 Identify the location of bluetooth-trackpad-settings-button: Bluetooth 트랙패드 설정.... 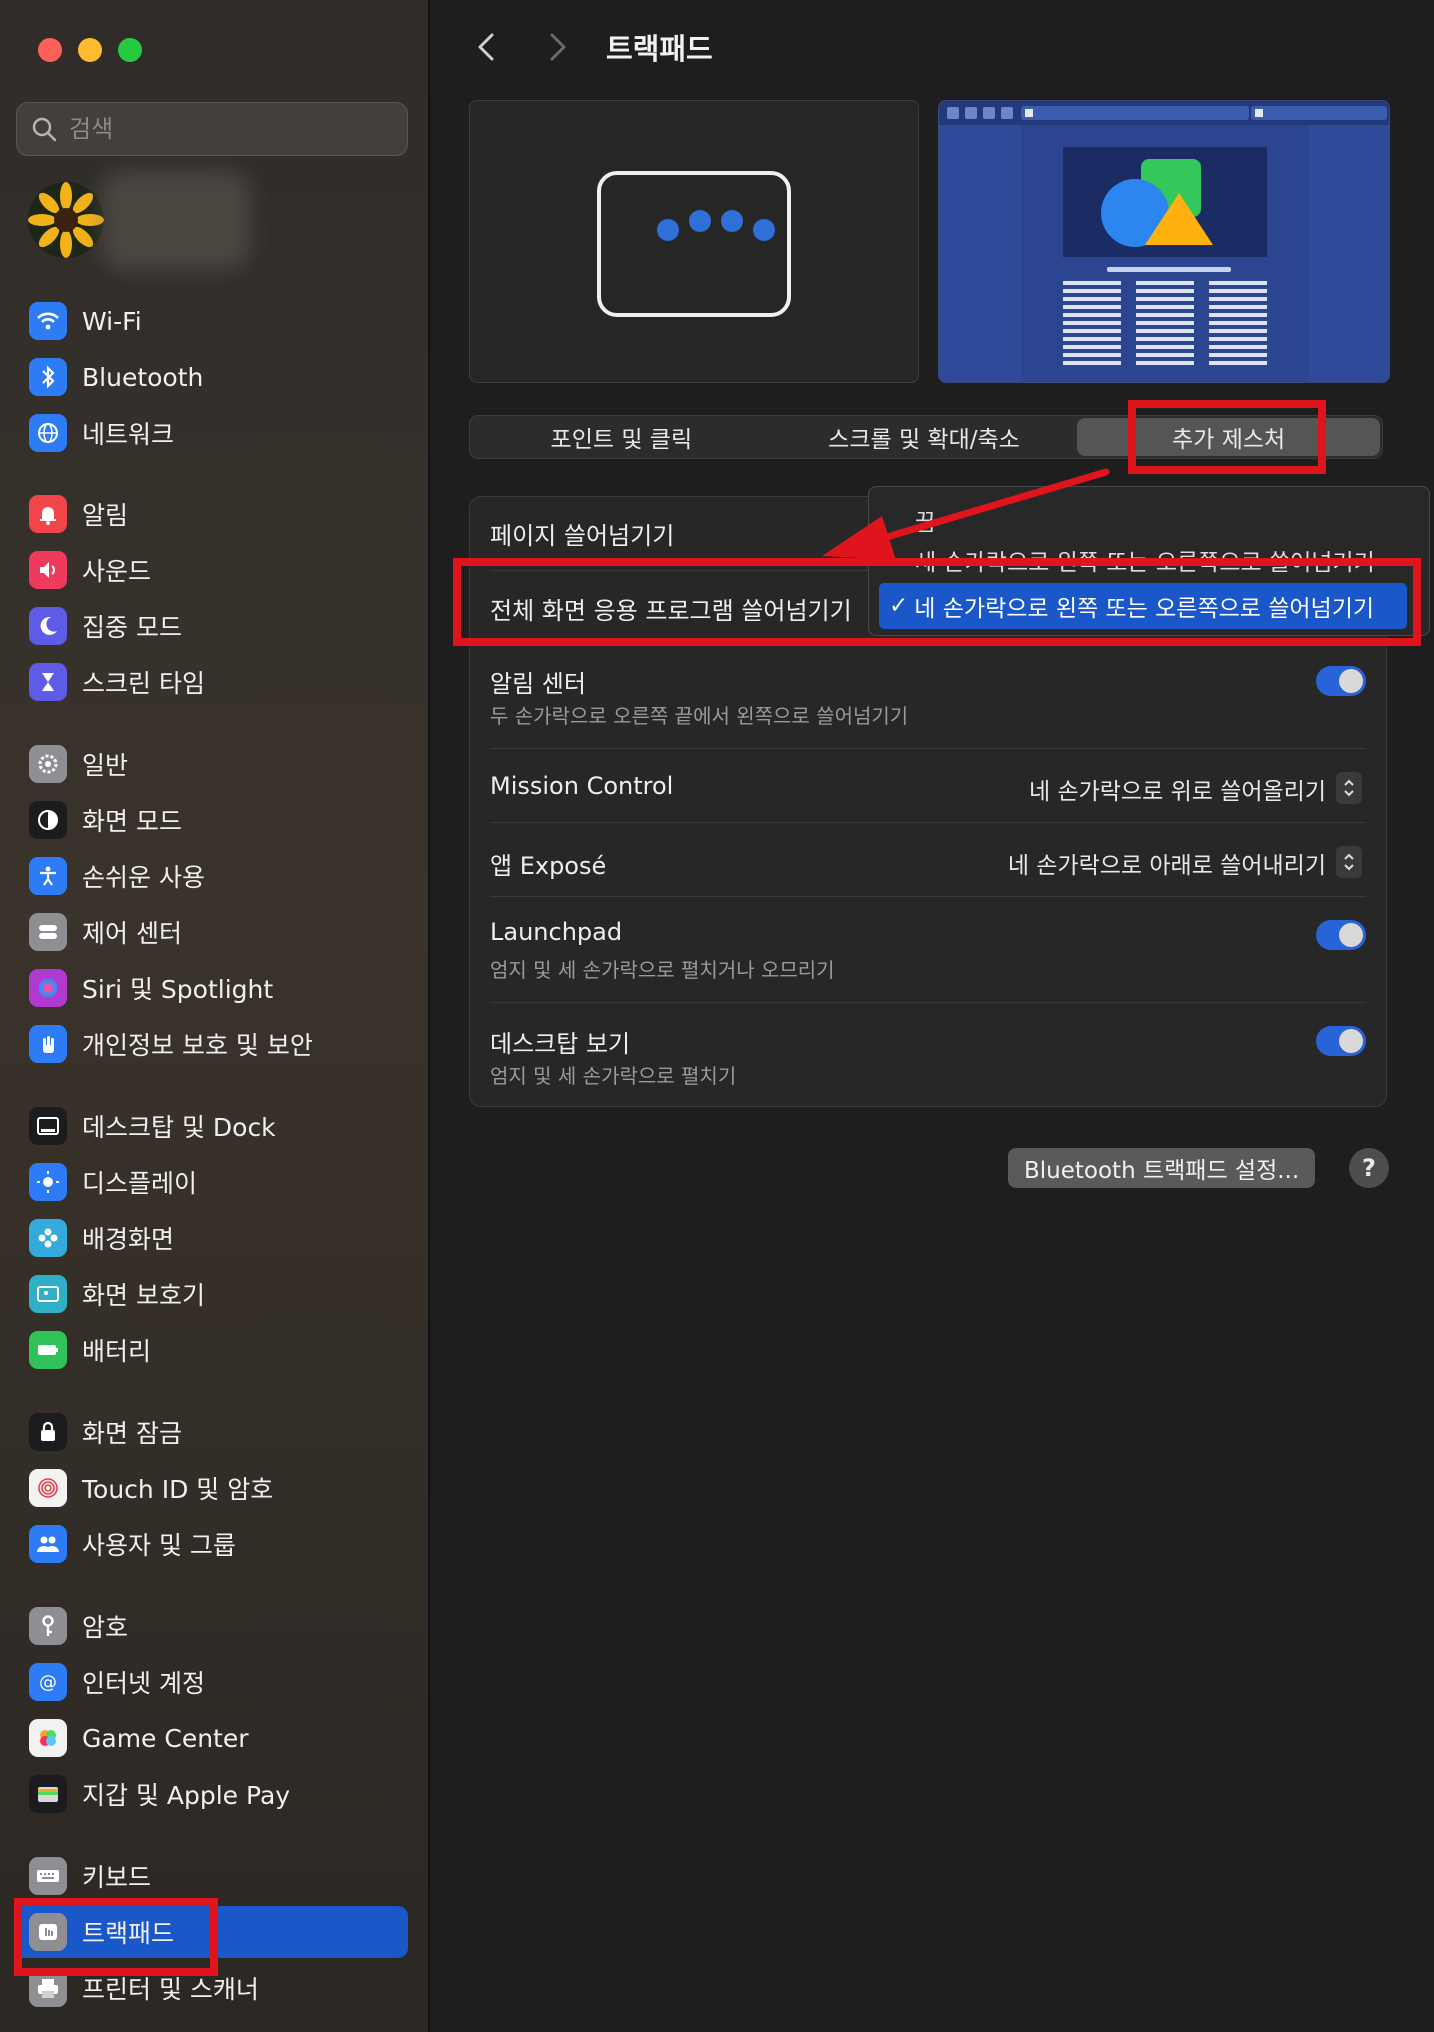
(1162, 1168).